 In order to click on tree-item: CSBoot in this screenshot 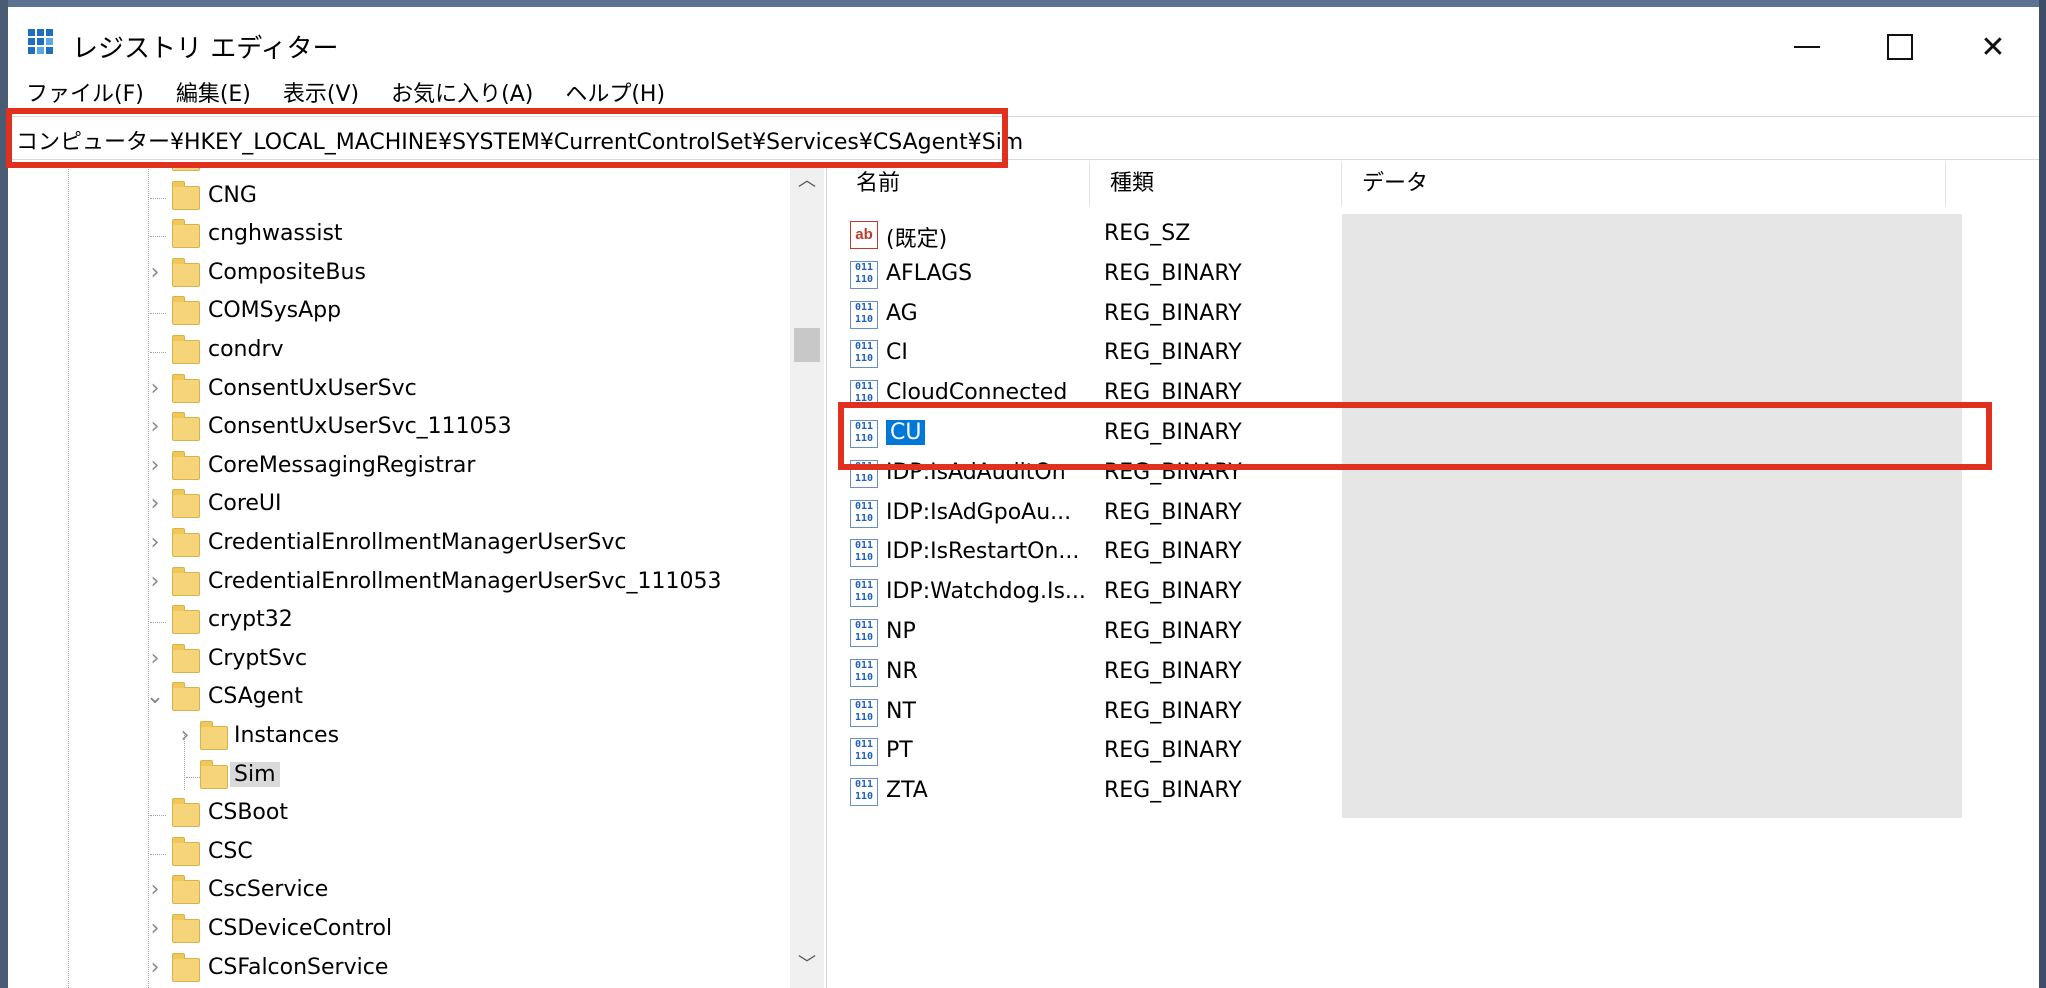, I will do `click(403, 815)`.